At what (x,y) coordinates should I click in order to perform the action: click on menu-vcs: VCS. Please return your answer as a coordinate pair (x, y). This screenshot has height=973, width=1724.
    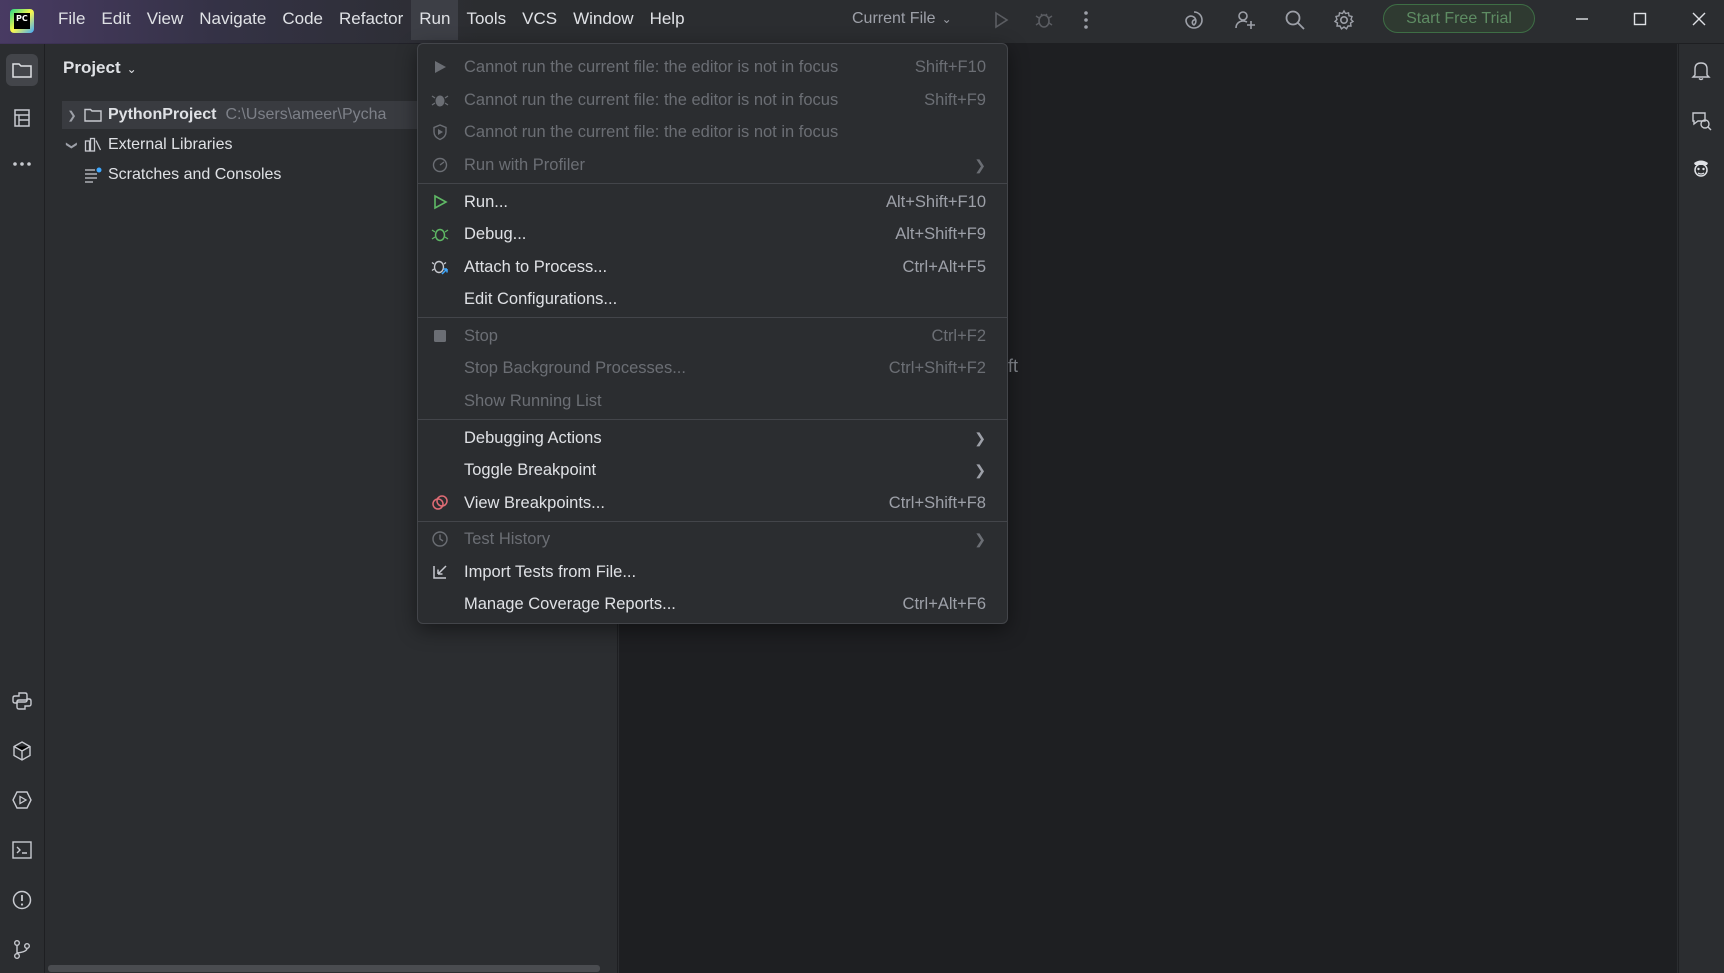
    Looking at the image, I should click on (539, 20).